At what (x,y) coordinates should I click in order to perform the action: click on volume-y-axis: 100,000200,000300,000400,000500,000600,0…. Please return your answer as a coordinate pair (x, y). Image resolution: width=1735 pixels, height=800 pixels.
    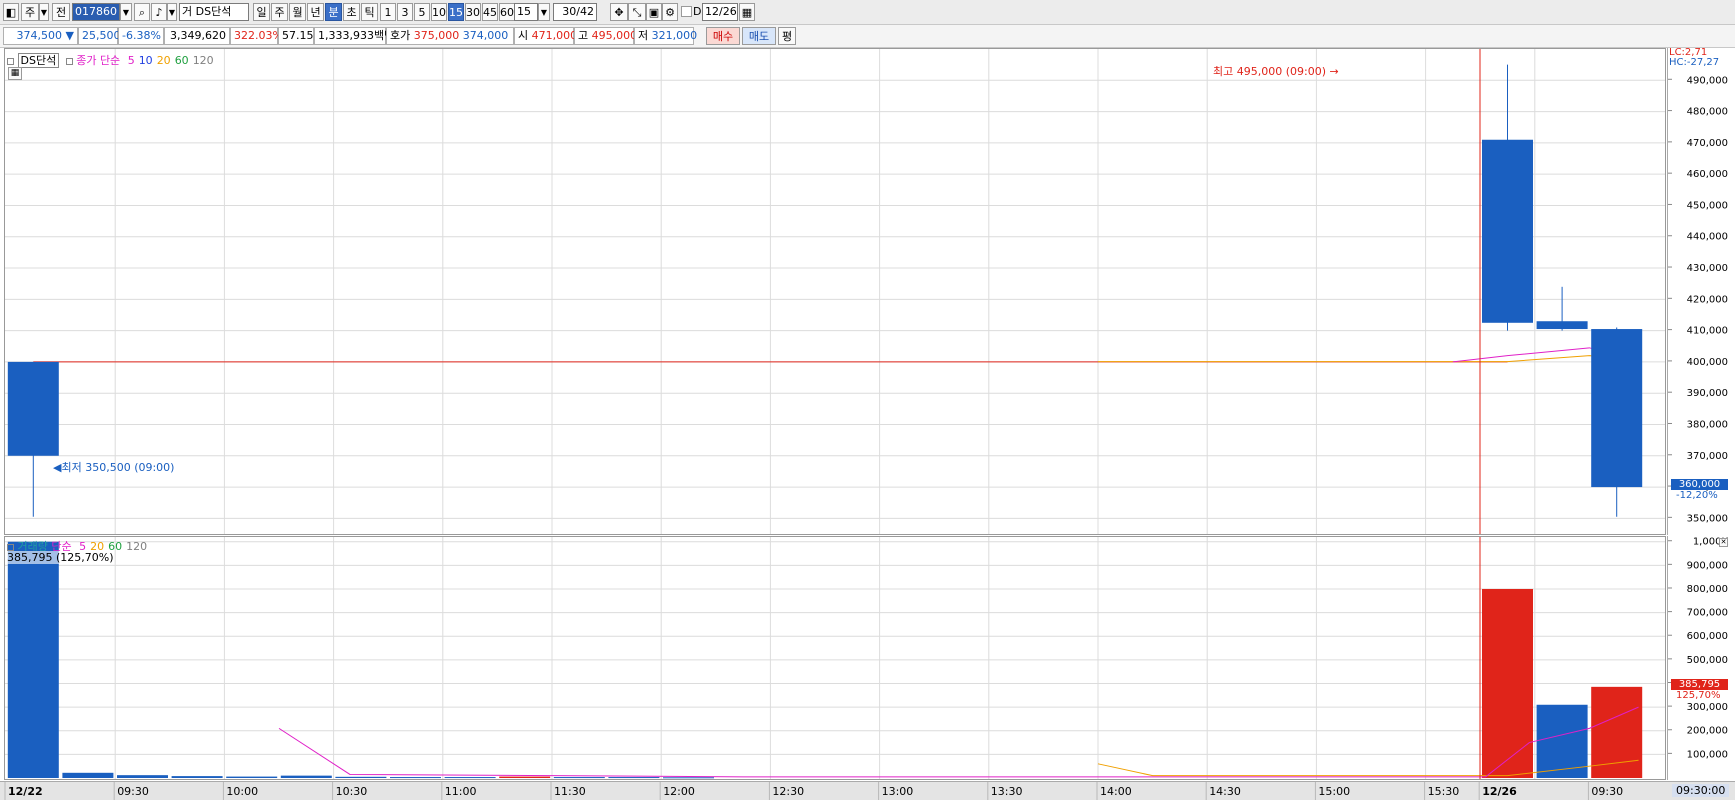
    Looking at the image, I should click on (1699, 658).